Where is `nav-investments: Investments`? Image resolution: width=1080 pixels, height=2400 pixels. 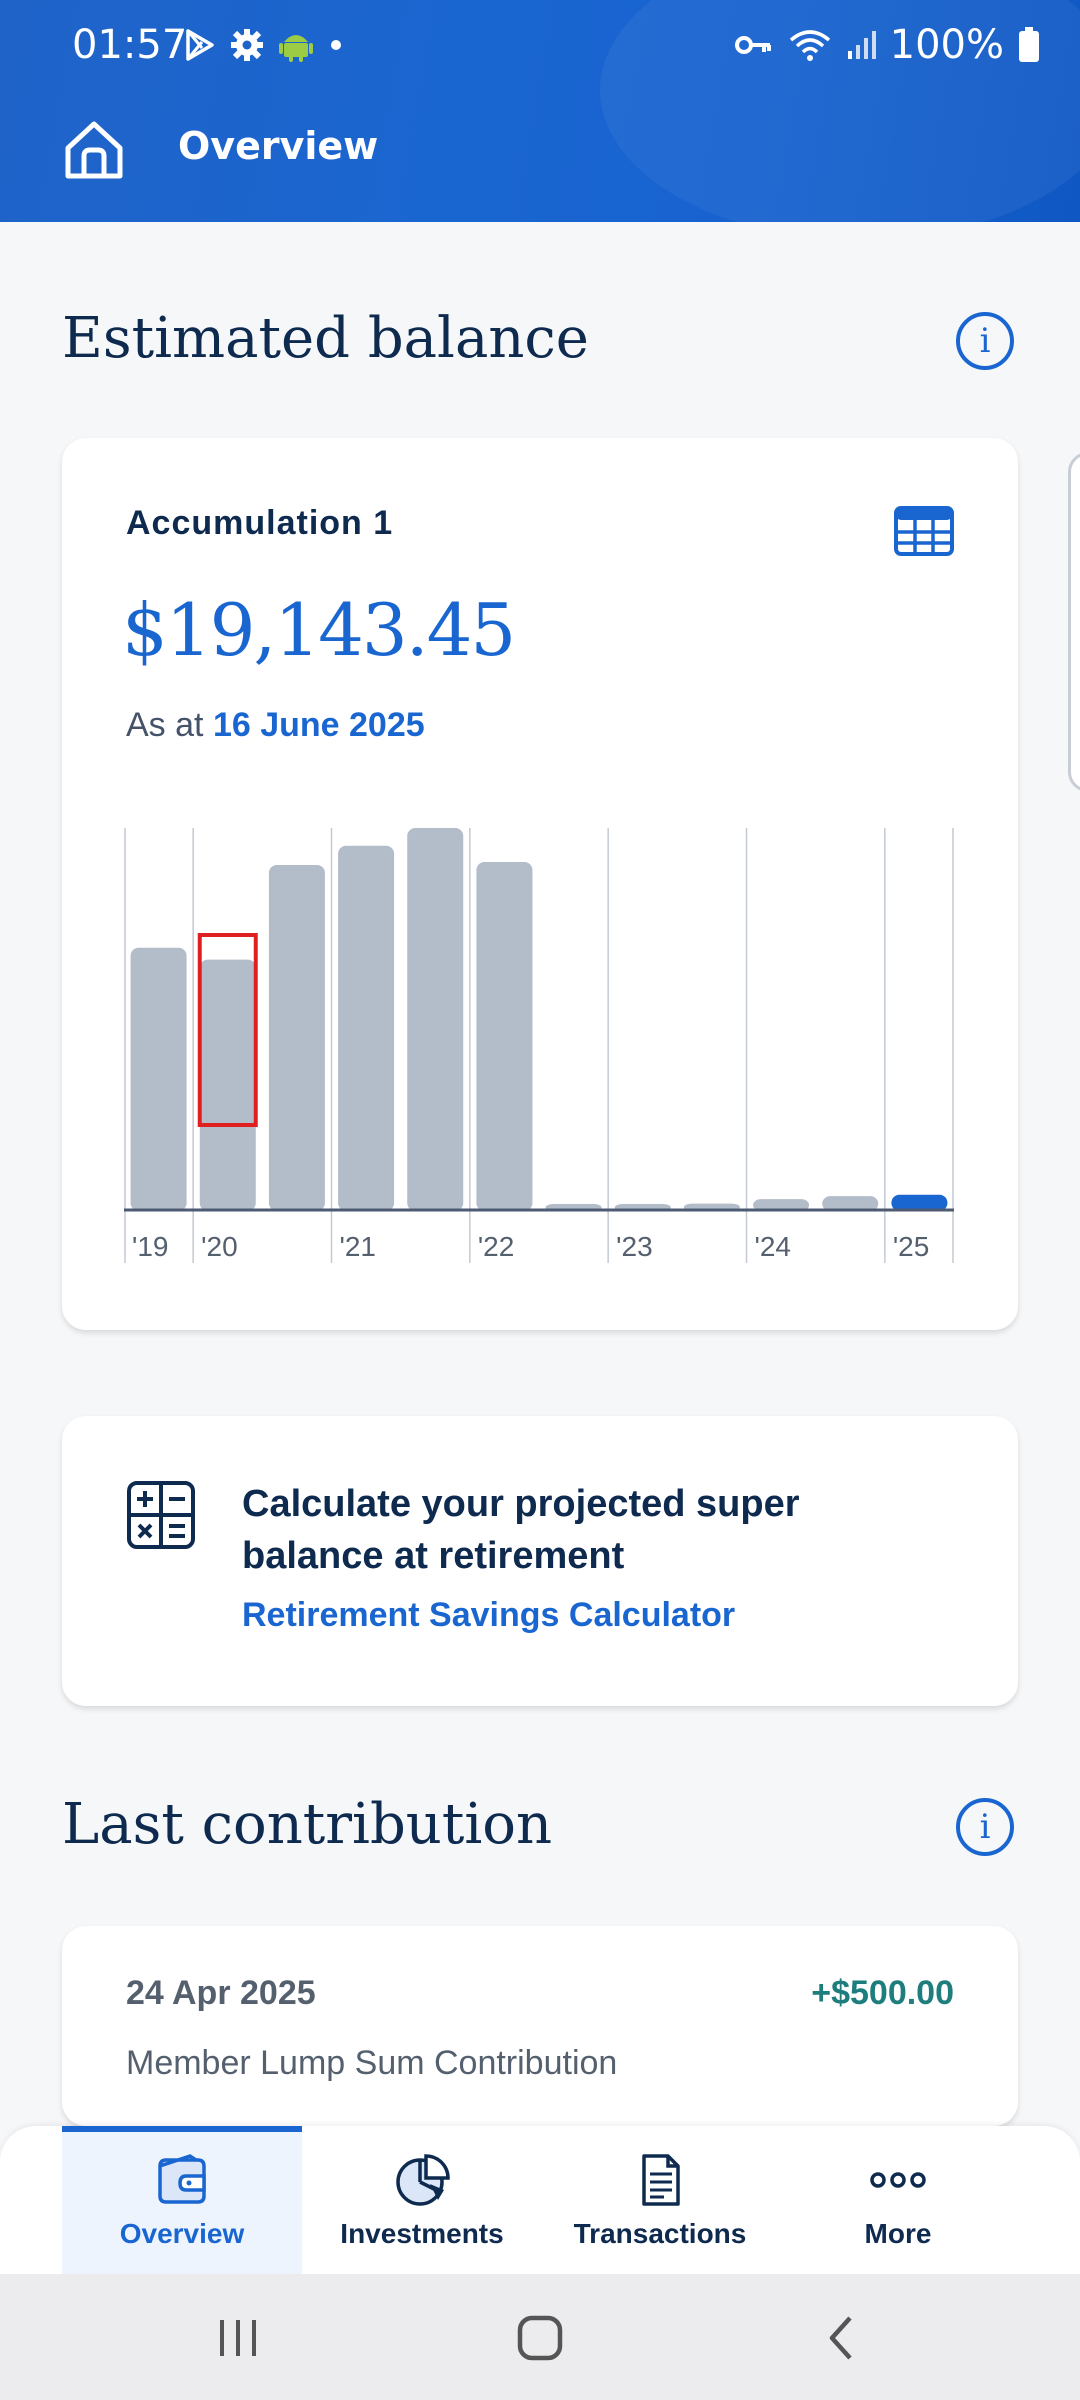
nav-investments: Investments is located at coordinates (422, 2200).